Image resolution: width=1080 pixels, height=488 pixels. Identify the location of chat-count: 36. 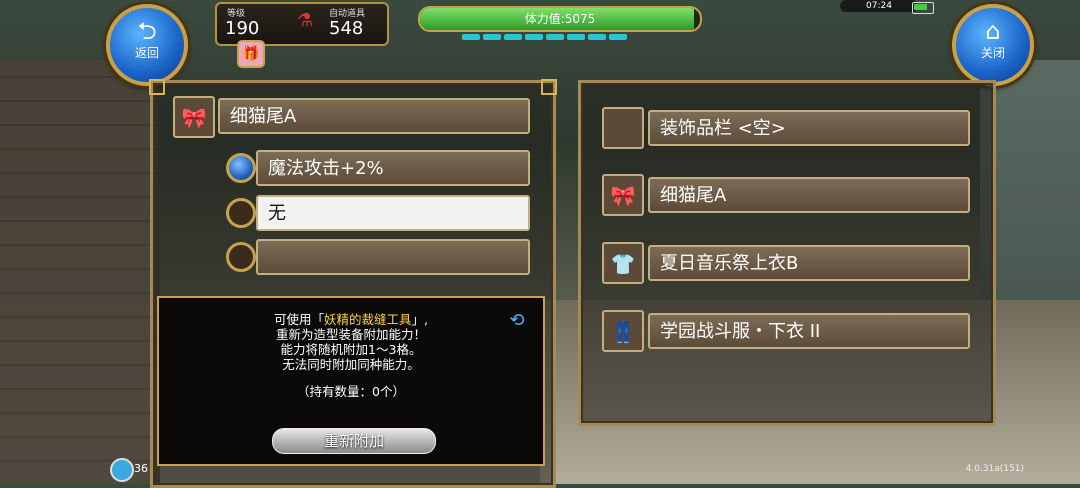
(141, 468).